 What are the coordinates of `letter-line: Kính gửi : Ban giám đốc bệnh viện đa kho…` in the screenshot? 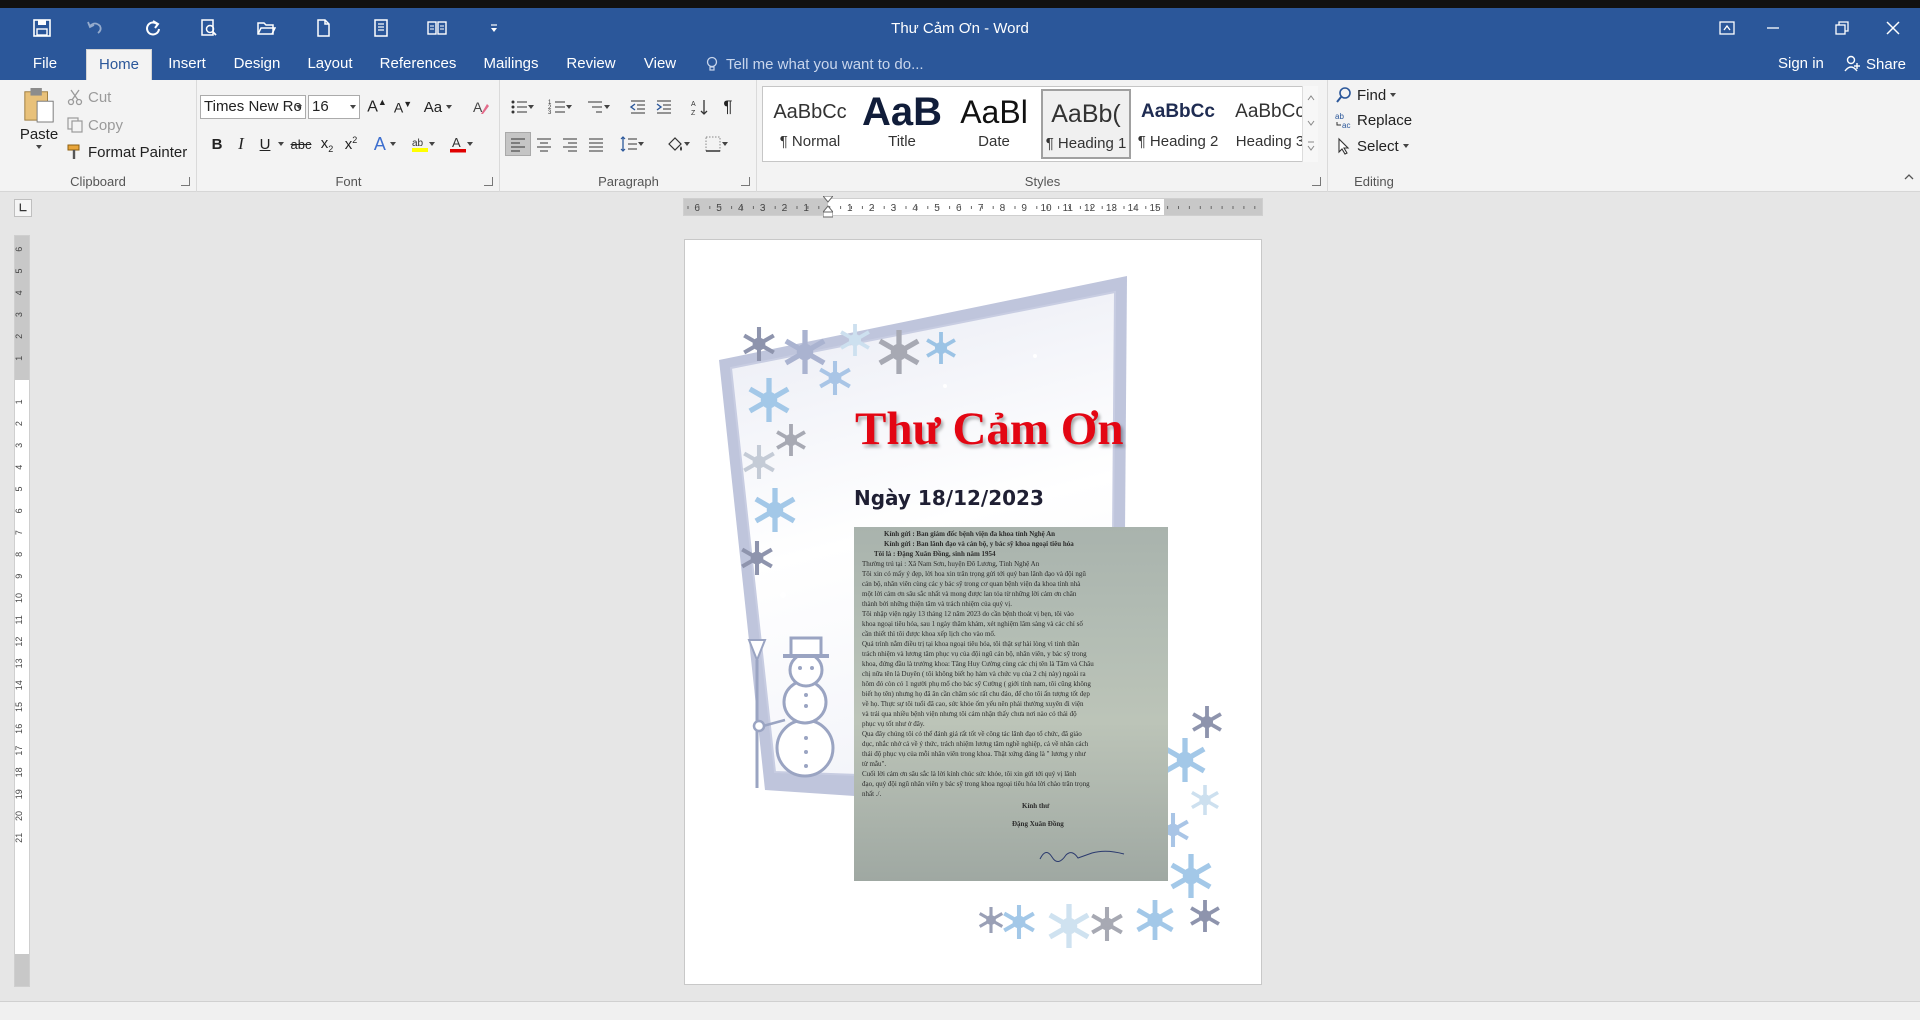 It's located at (970, 534).